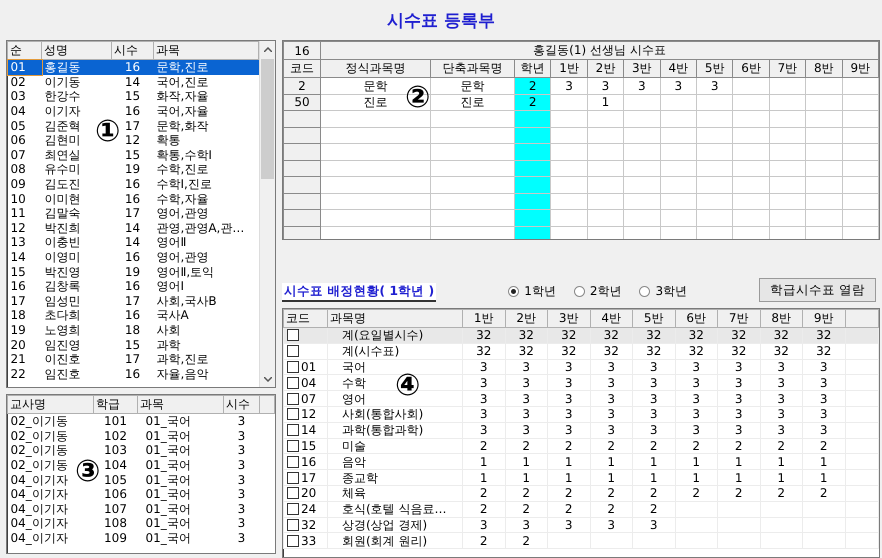  What do you see at coordinates (739, 319) in the screenshot?
I see `column-header: 7반` at bounding box center [739, 319].